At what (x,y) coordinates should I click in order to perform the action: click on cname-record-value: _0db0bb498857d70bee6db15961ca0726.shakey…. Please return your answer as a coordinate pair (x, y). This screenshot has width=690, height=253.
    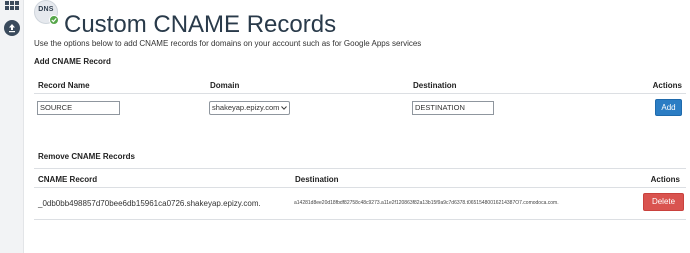
    Looking at the image, I should click on (149, 203).